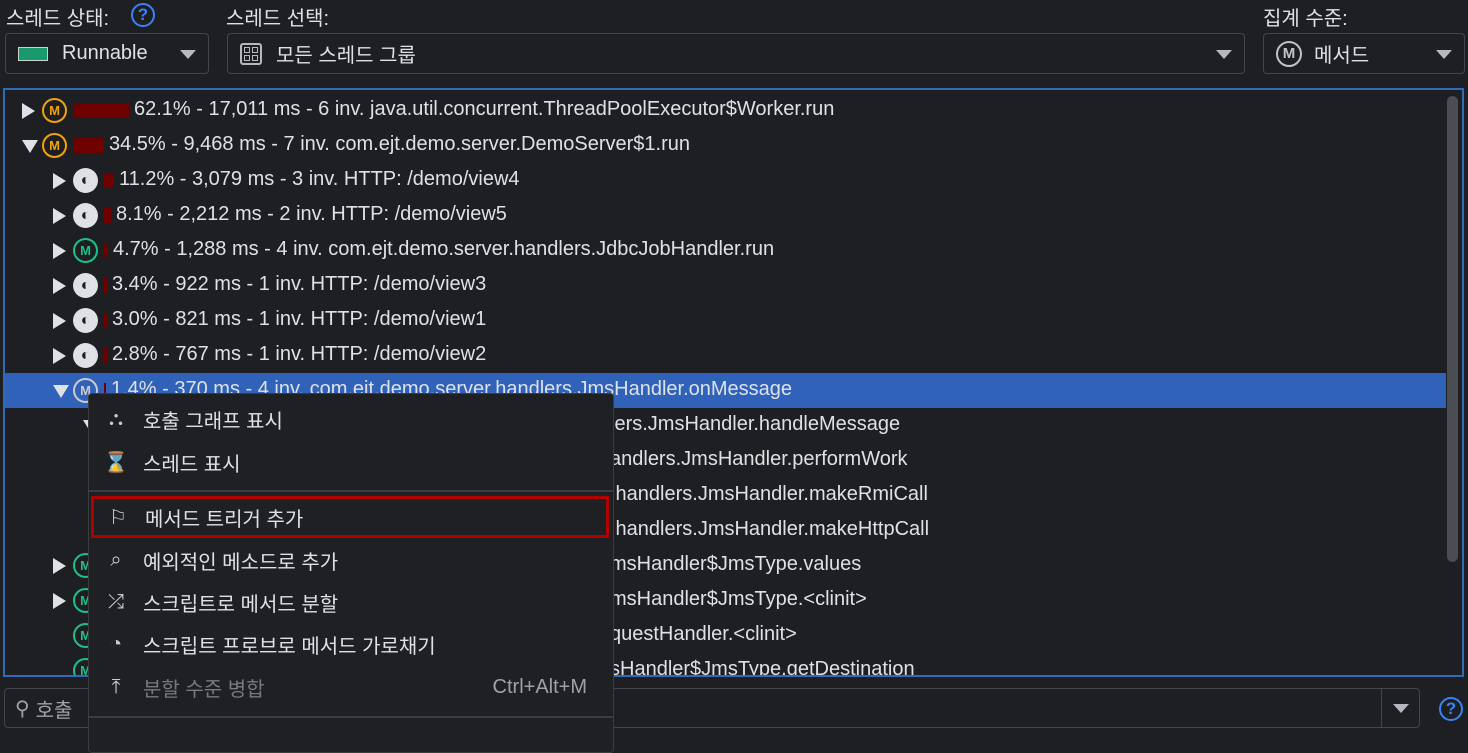 The height and width of the screenshot is (753, 1468). Describe the element at coordinates (351, 602) in the screenshot. I see `menu-item-split: ⤮ 스크립트로 메서드 분할` at that location.